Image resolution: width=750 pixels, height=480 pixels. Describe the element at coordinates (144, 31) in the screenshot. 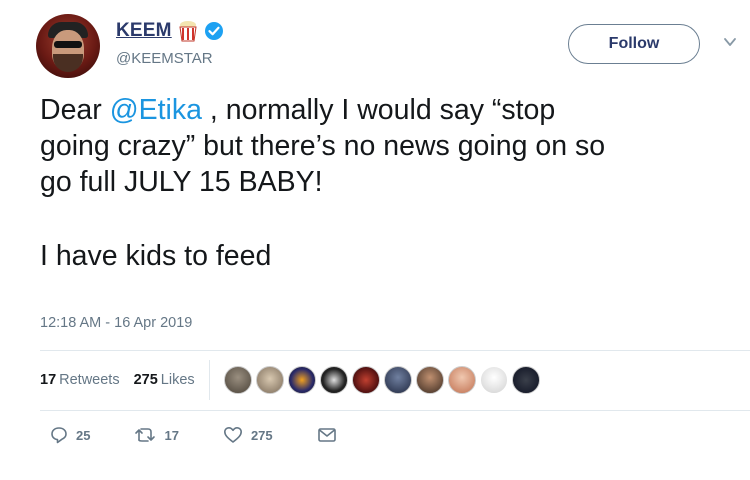

I see `display-name: KEEM` at that location.